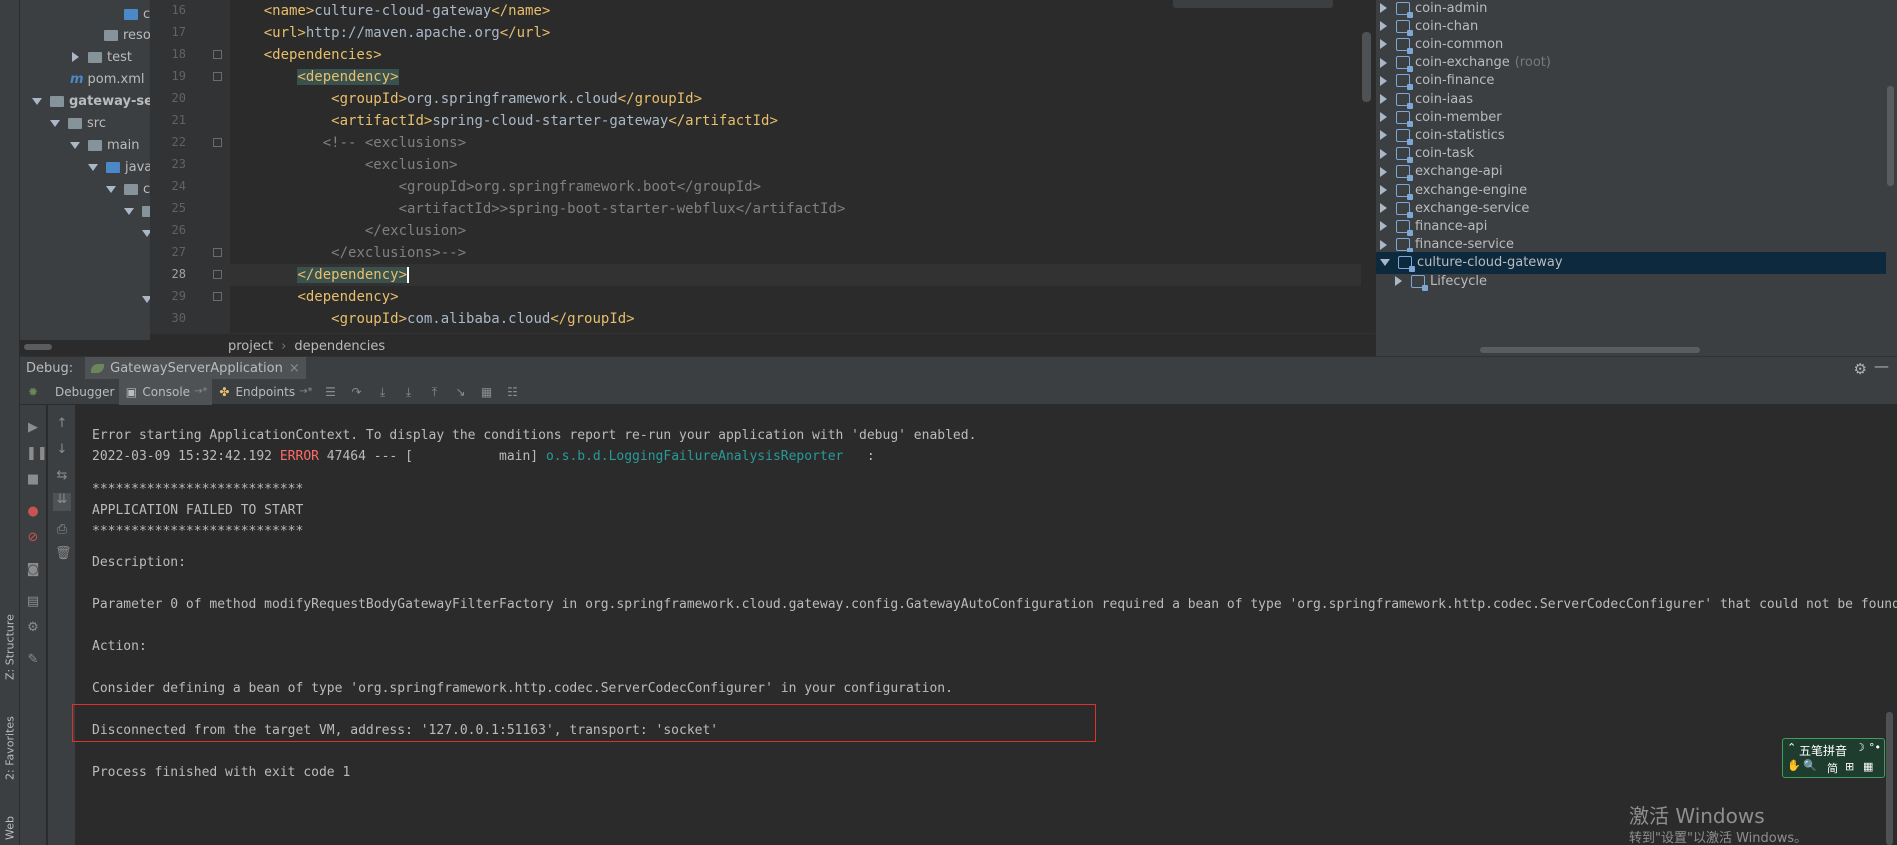 The image size is (1897, 845). What do you see at coordinates (38, 347) in the screenshot?
I see `project-tree-scrollbar` at bounding box center [38, 347].